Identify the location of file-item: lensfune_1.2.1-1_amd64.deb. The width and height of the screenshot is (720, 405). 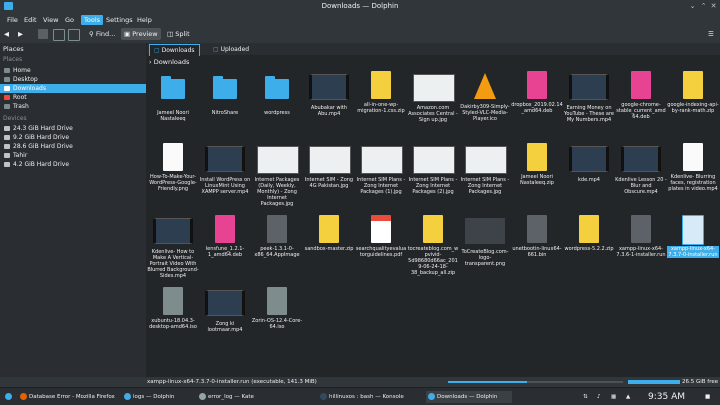
(225, 236).